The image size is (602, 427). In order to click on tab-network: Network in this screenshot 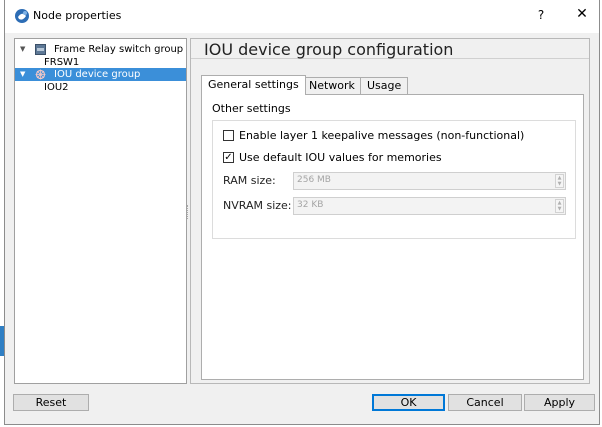, I will do `click(332, 85)`.